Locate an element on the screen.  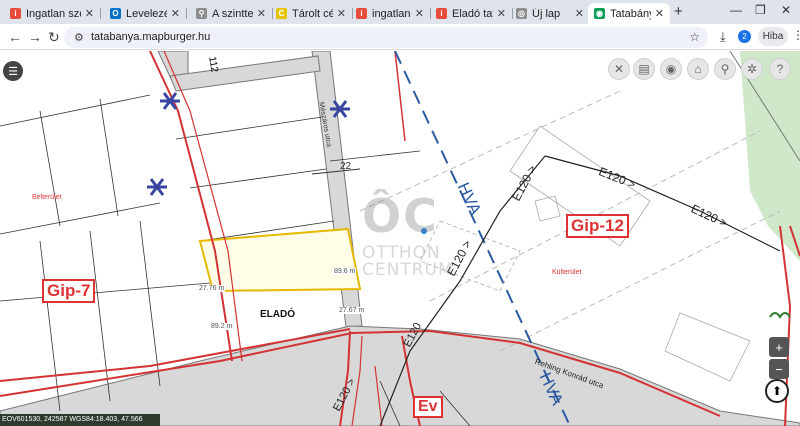
tab-title: Levelezés – I is located at coordinates (146, 13).